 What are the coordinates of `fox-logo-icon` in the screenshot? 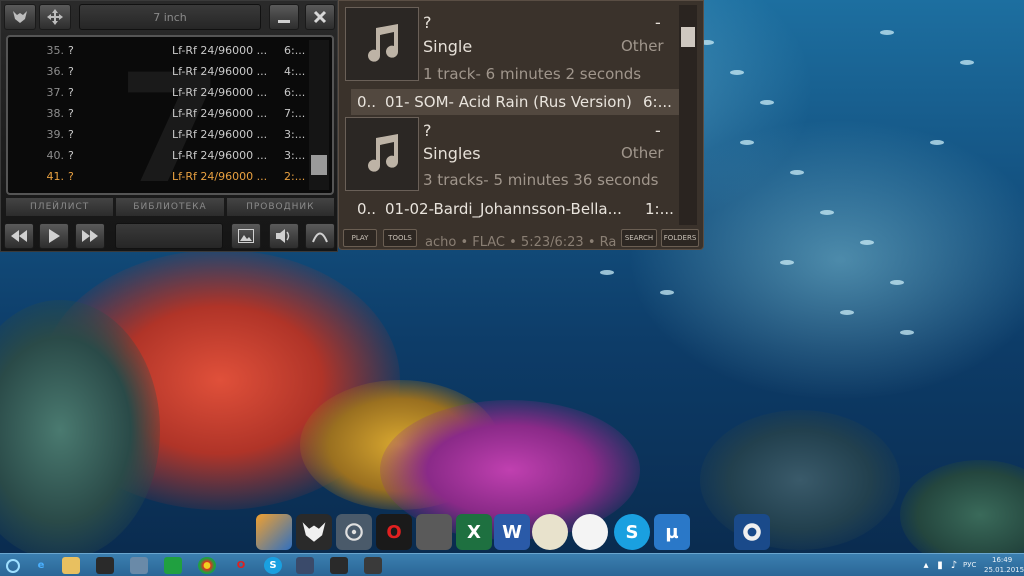 It's located at (20, 17).